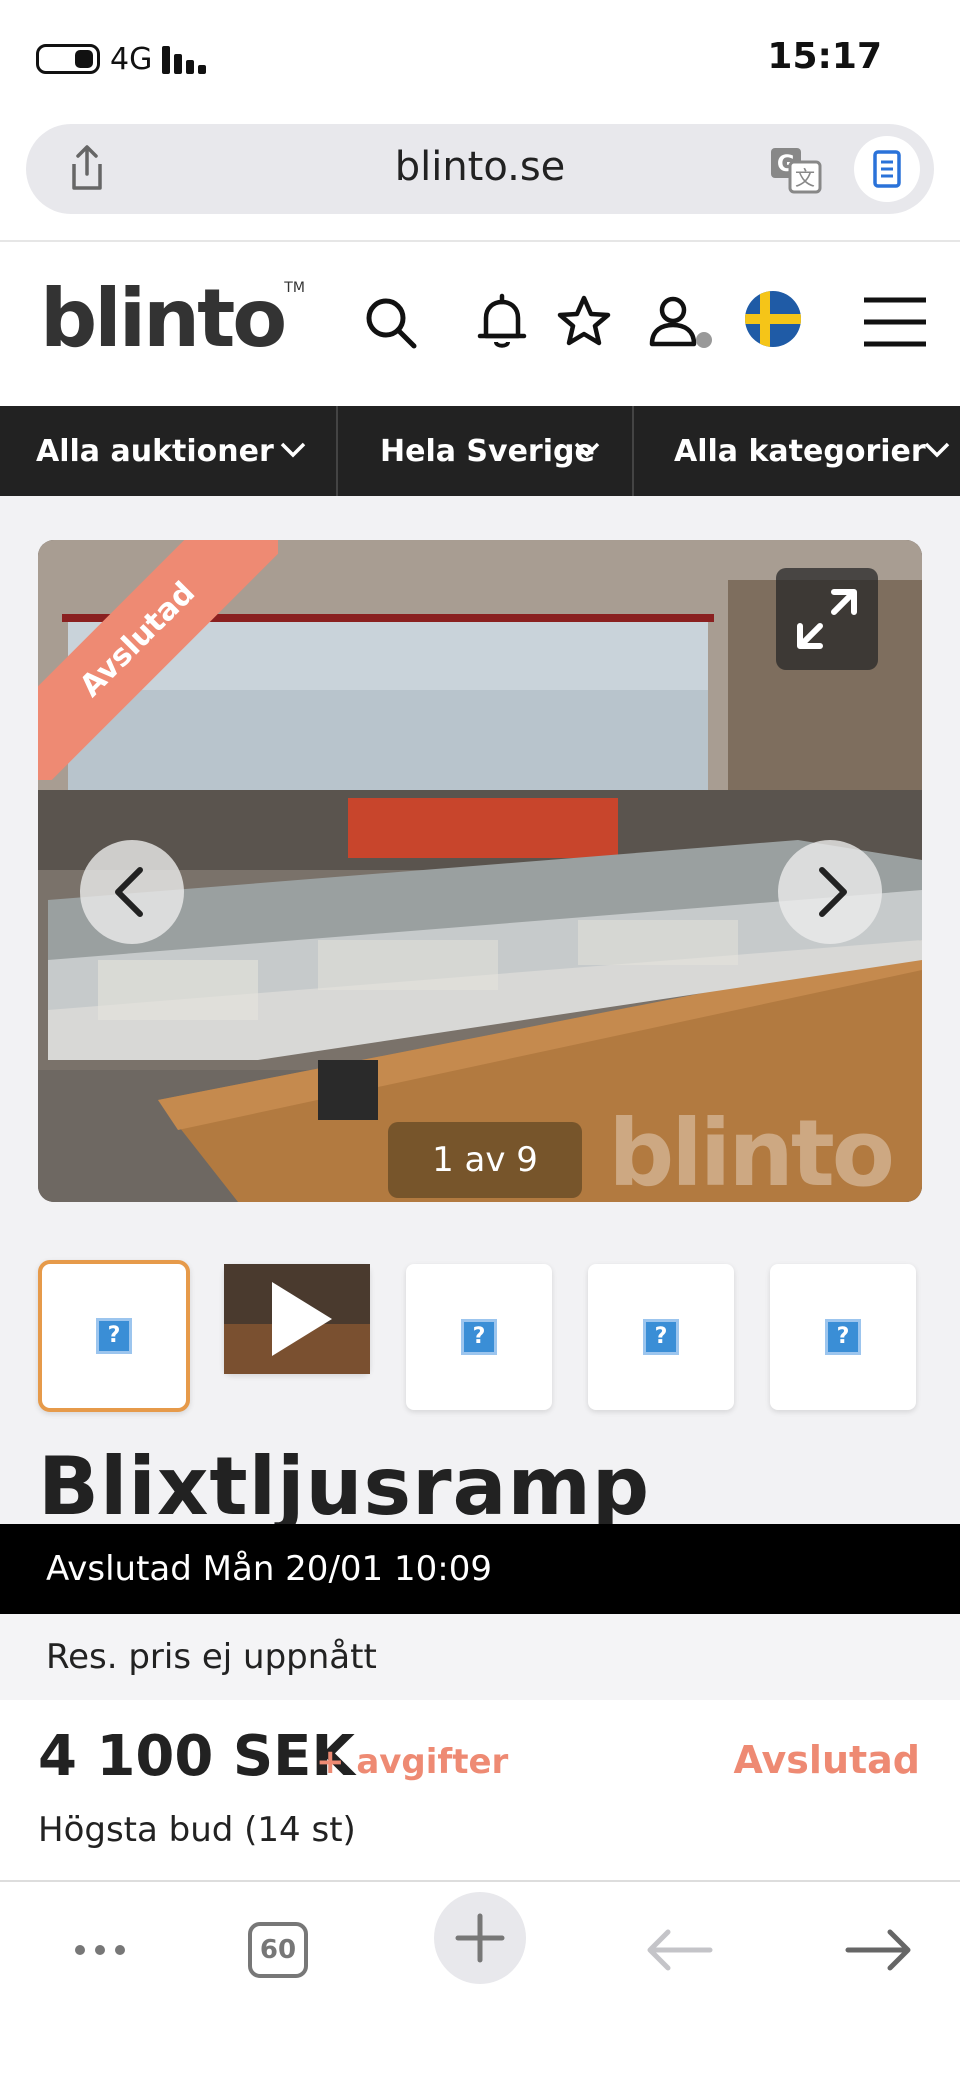 This screenshot has height=2079, width=960. I want to click on fees-link: + avgifter, so click(412, 1762).